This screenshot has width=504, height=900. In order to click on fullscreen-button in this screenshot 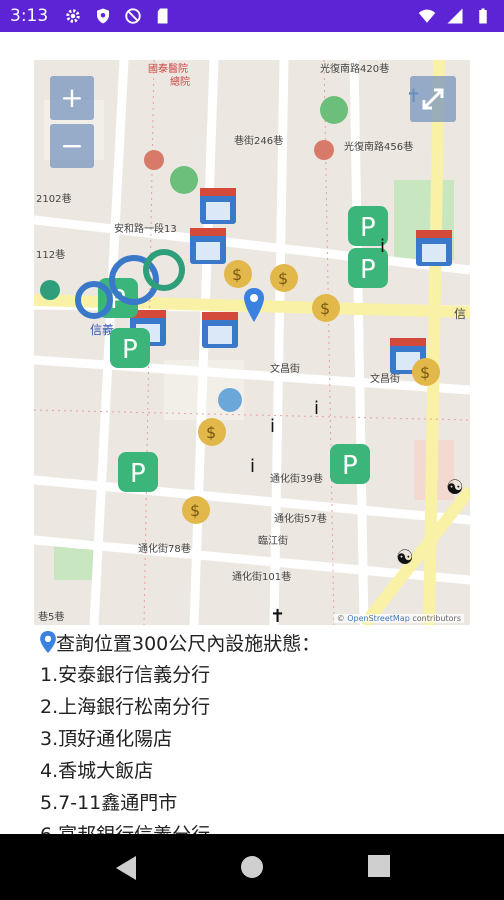, I will do `click(433, 99)`.